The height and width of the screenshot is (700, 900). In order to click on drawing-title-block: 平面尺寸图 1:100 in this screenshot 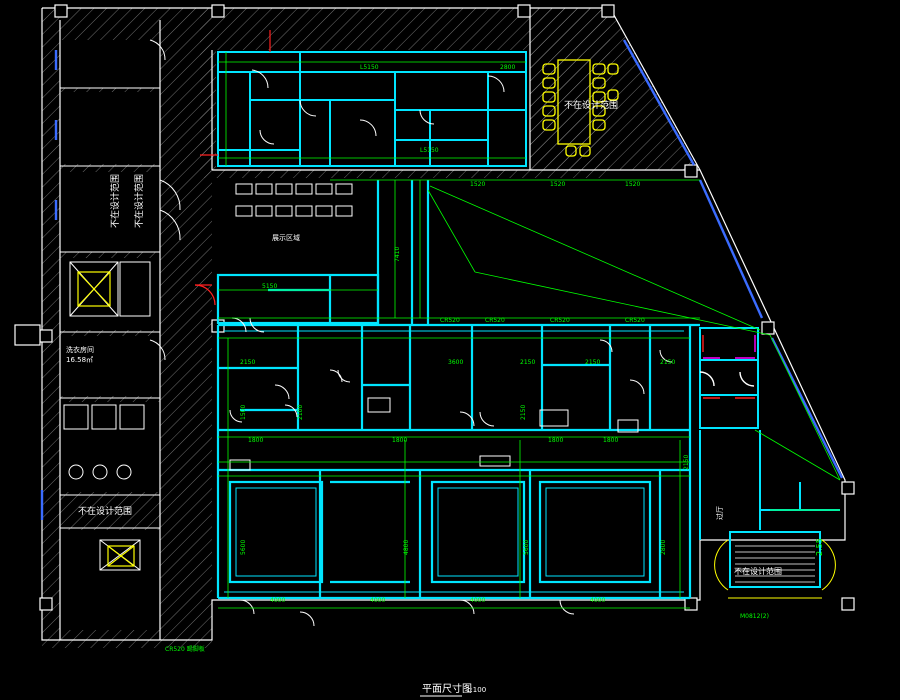, I will do `click(453, 689)`.